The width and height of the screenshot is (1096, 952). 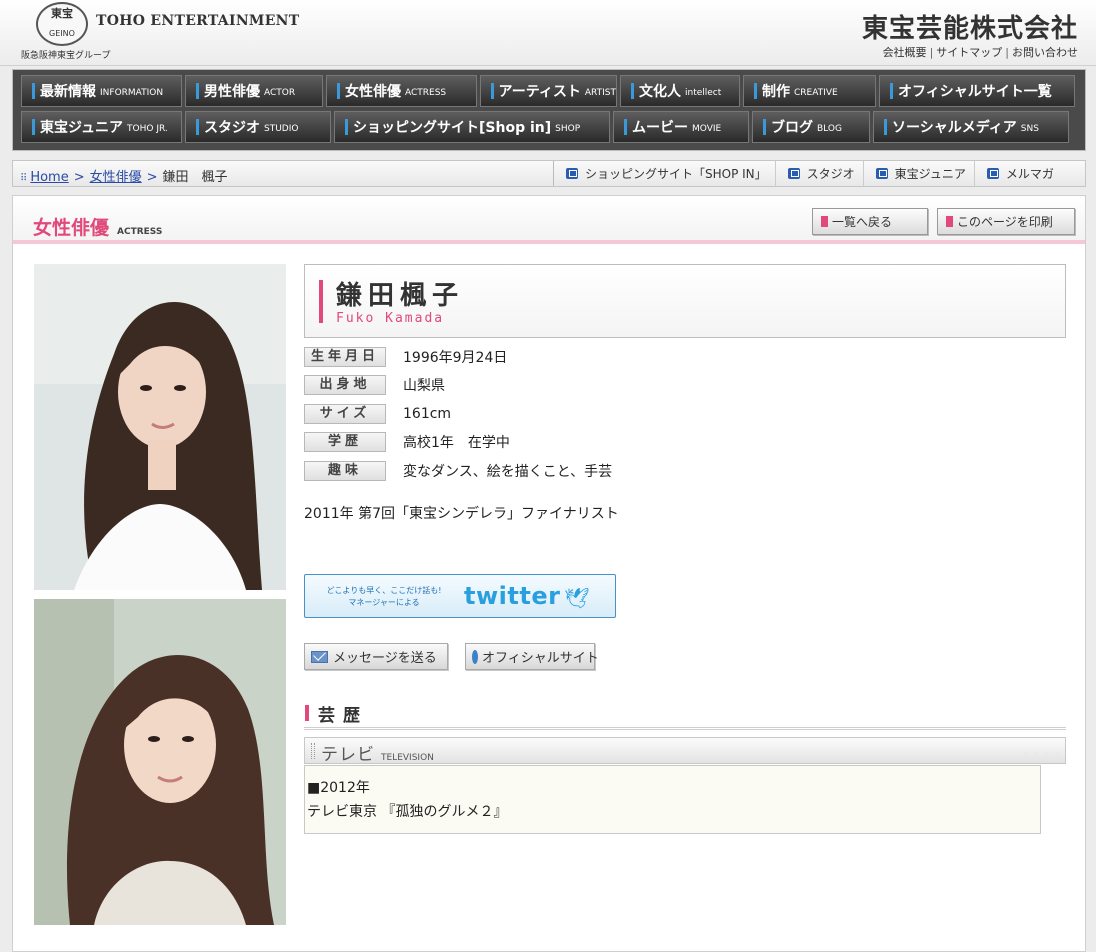 What do you see at coordinates (195, 177) in the screenshot?
I see `breadcrumb-current: 鎌田 楓子` at bounding box center [195, 177].